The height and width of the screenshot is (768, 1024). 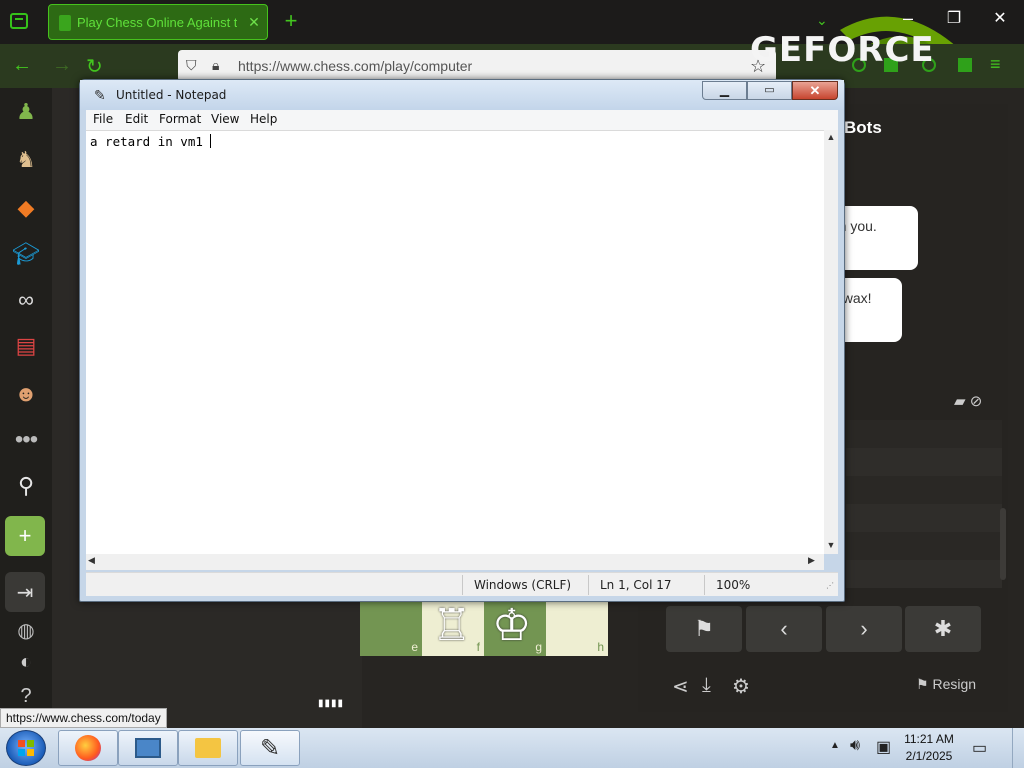 I want to click on geforce-logo: GEFORCE, so click(x=842, y=50).